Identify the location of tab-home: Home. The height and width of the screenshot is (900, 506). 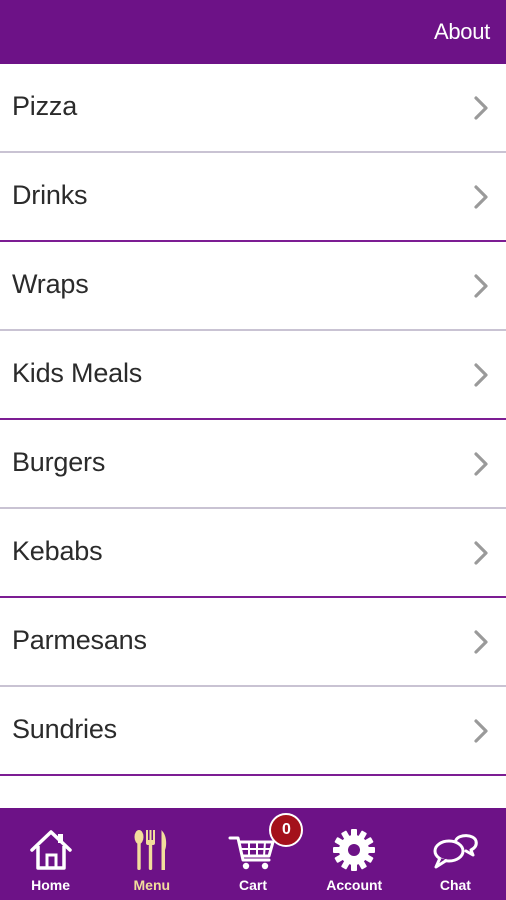
(50, 854).